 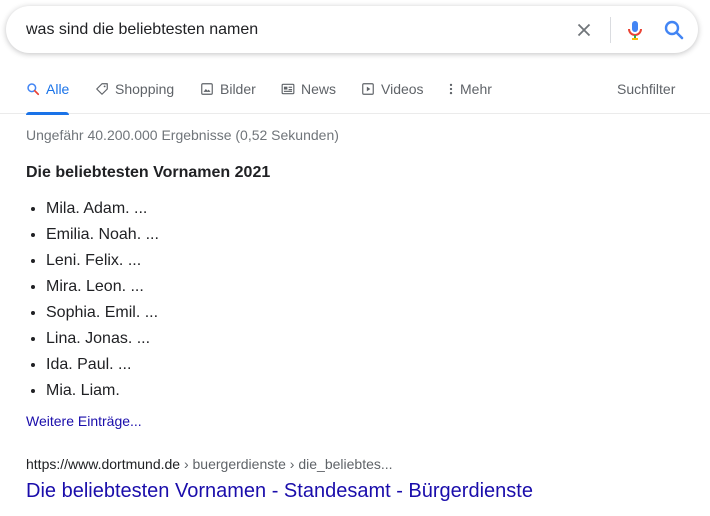 I want to click on clear-icon, so click(x=584, y=30).